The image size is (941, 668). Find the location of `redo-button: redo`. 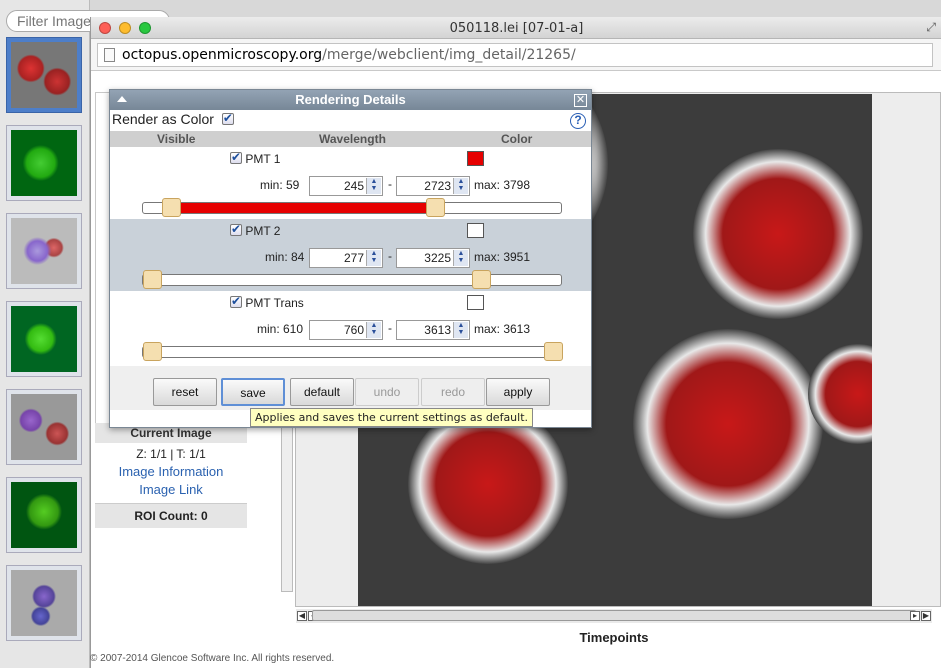

redo-button: redo is located at coordinates (453, 392).